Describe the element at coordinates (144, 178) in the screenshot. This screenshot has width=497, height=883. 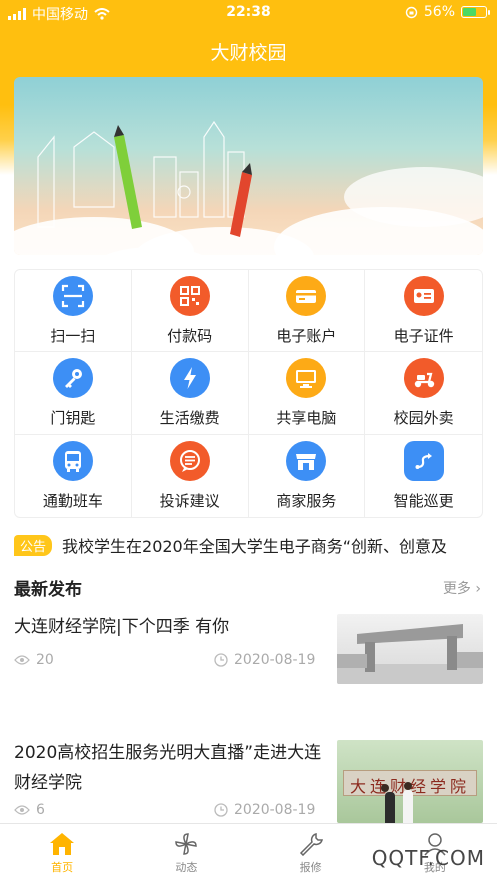
I see `banner-illustration` at that location.